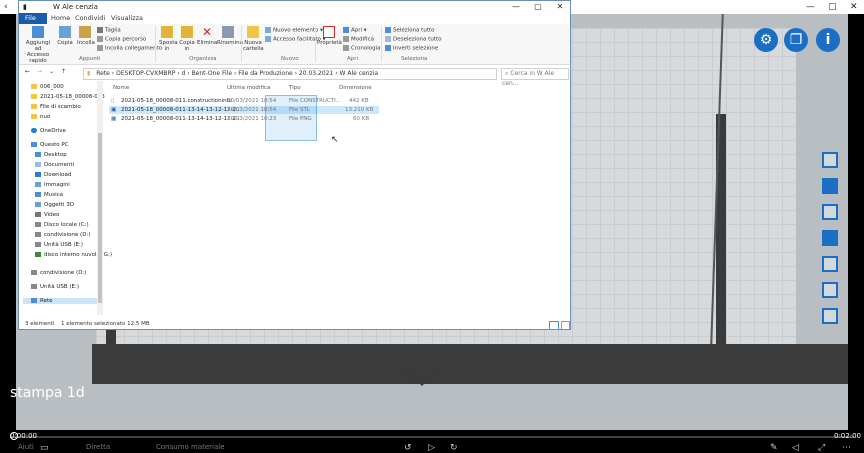 This screenshot has width=864, height=453. Describe the element at coordinates (828, 40) in the screenshot. I see `info-icon: i` at that location.